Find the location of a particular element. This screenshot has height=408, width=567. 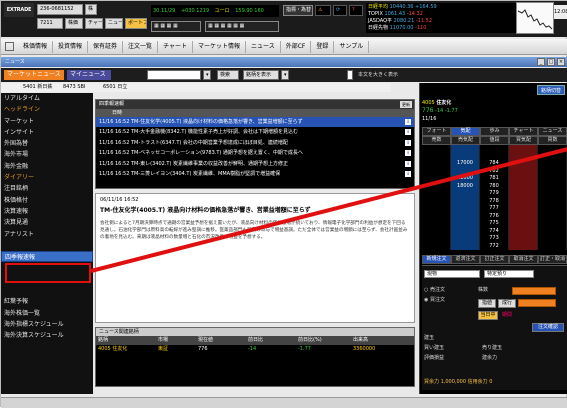

table-row: 779 is located at coordinates (494, 194).